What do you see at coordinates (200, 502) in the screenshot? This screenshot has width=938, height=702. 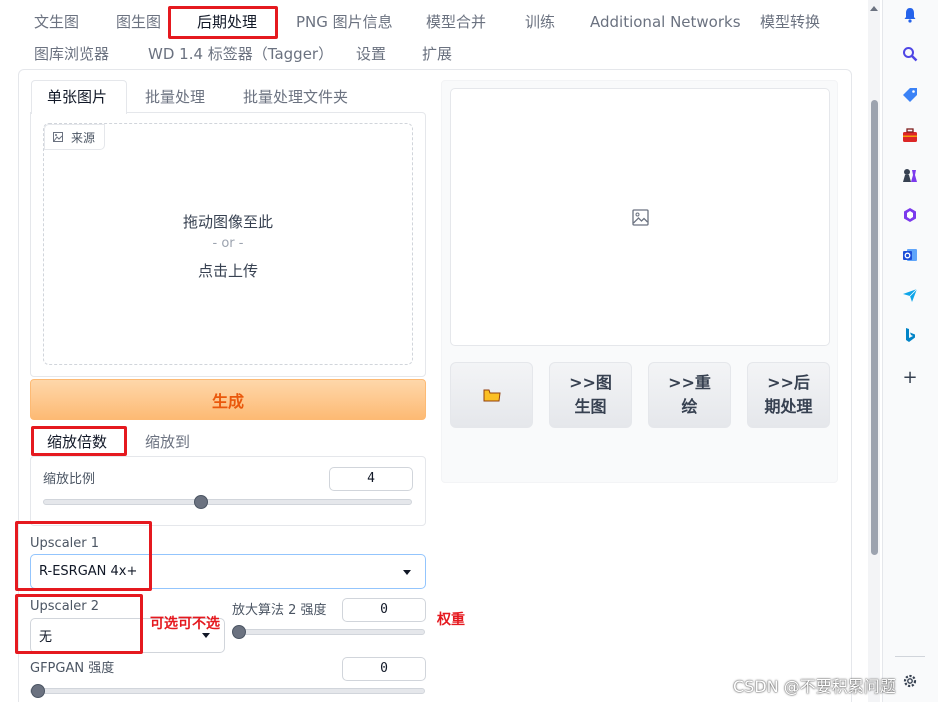 I see `scale-ratio-slider-thumb` at bounding box center [200, 502].